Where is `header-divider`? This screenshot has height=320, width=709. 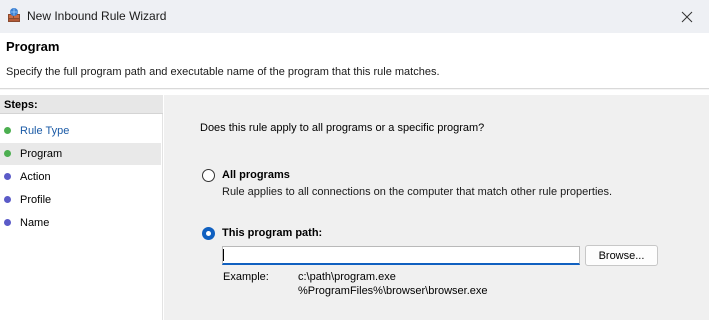 header-divider is located at coordinates (354, 89).